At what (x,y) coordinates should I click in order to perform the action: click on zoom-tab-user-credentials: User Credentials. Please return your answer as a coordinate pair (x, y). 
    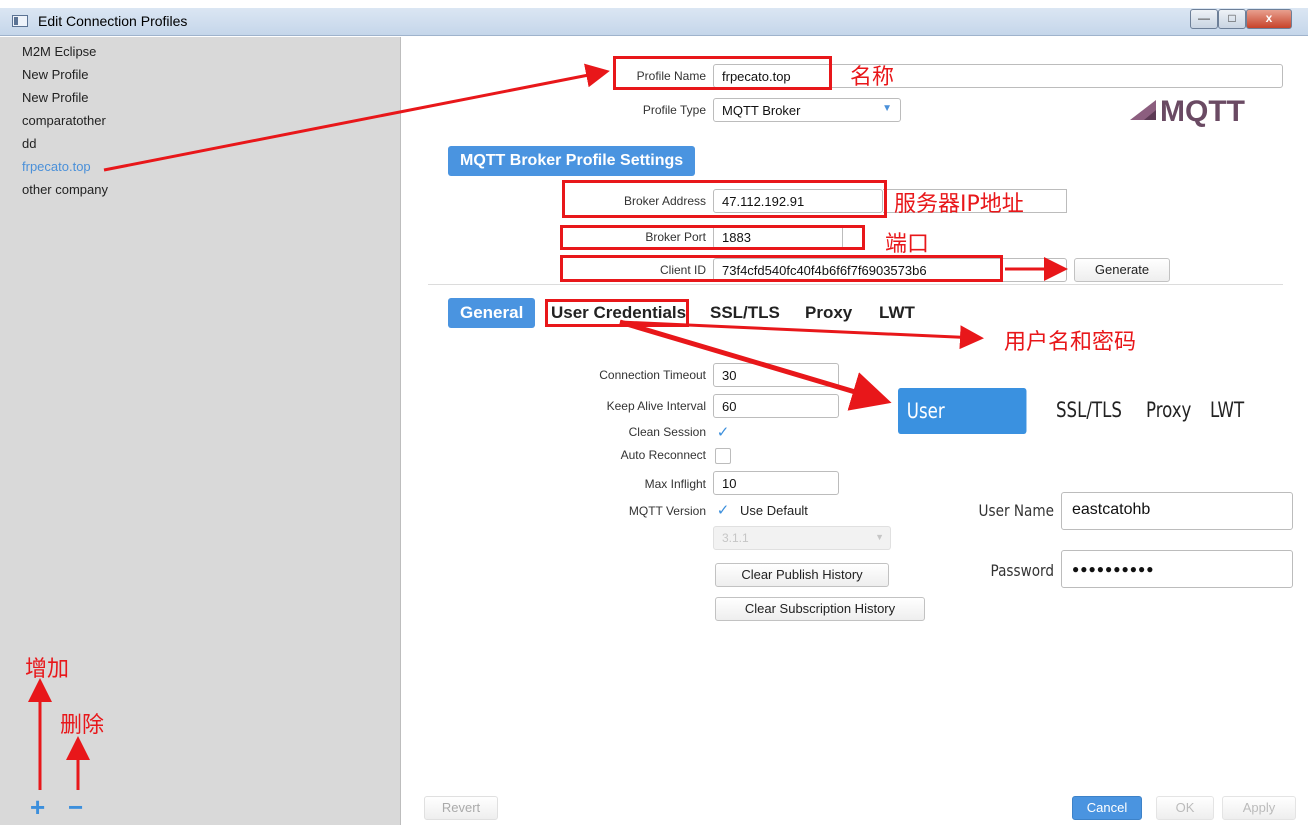
    Looking at the image, I should click on (962, 428).